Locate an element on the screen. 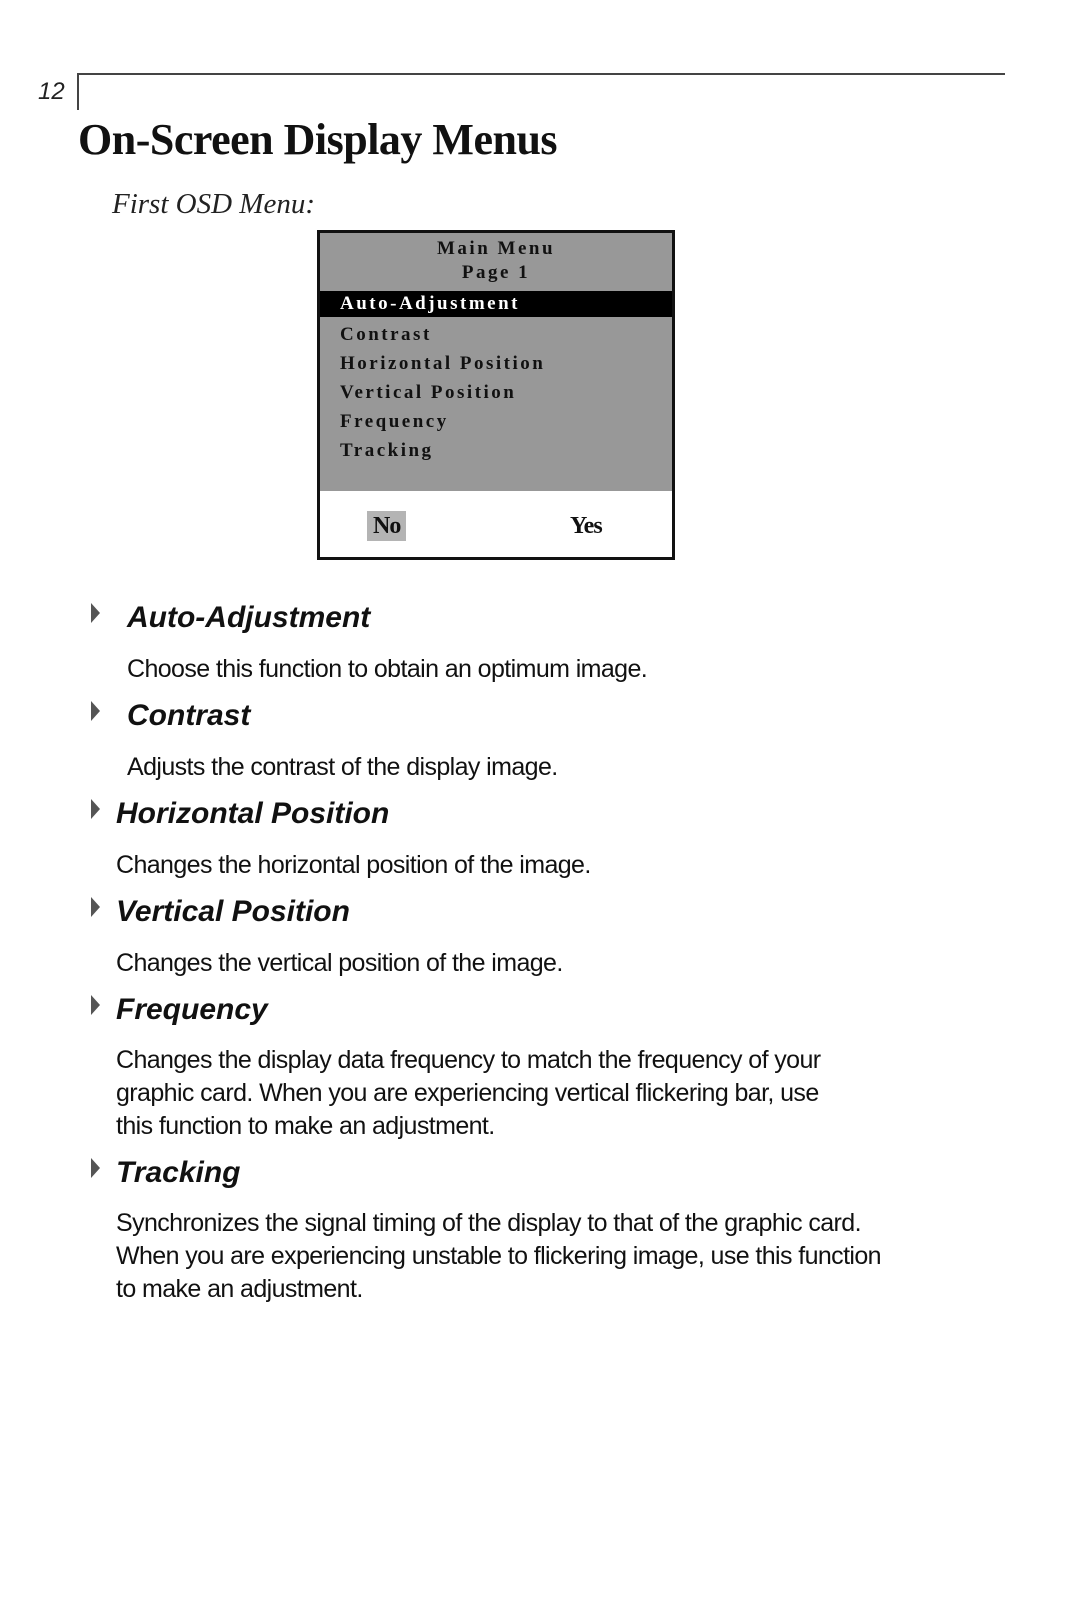 The image size is (1080, 1618). osd-item-tracking: Tracking is located at coordinates (496, 450).